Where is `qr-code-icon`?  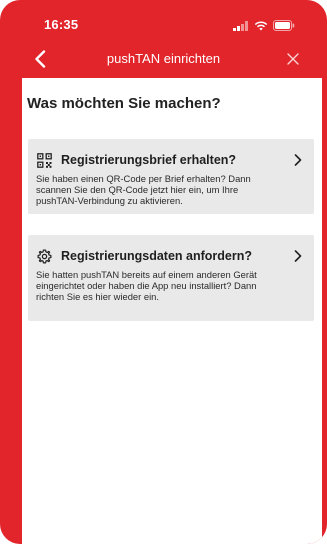 qr-code-icon is located at coordinates (44, 160).